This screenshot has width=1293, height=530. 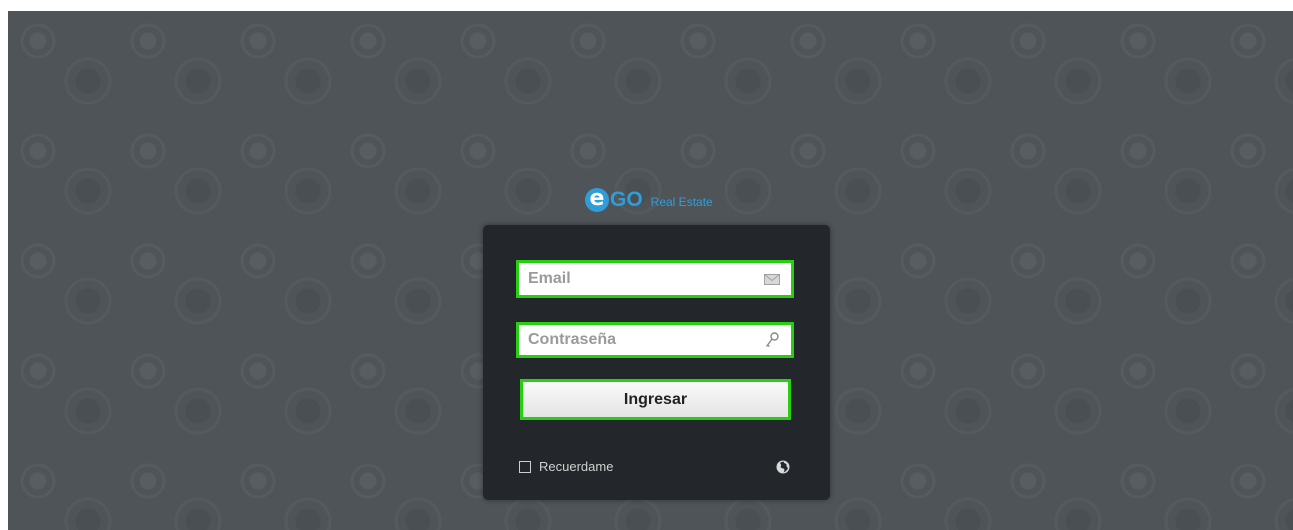 What do you see at coordinates (655, 399) in the screenshot?
I see `login-button: Ingresar` at bounding box center [655, 399].